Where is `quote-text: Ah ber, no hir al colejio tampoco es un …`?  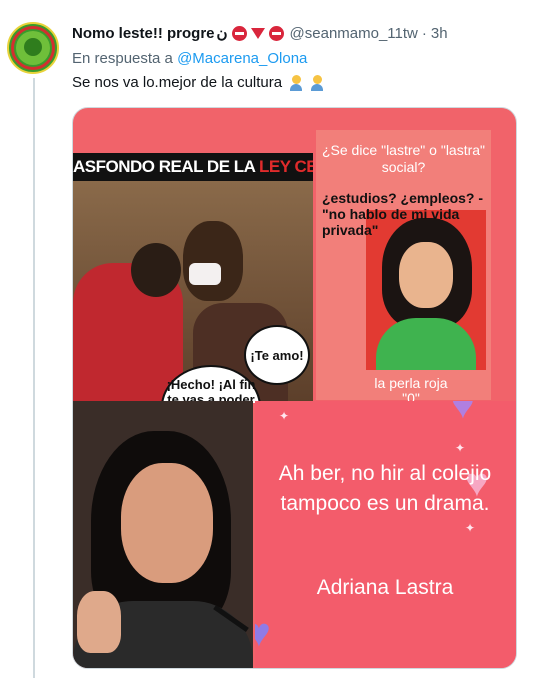 quote-text: Ah ber, no hir al colejio tampoco es un … is located at coordinates (385, 488).